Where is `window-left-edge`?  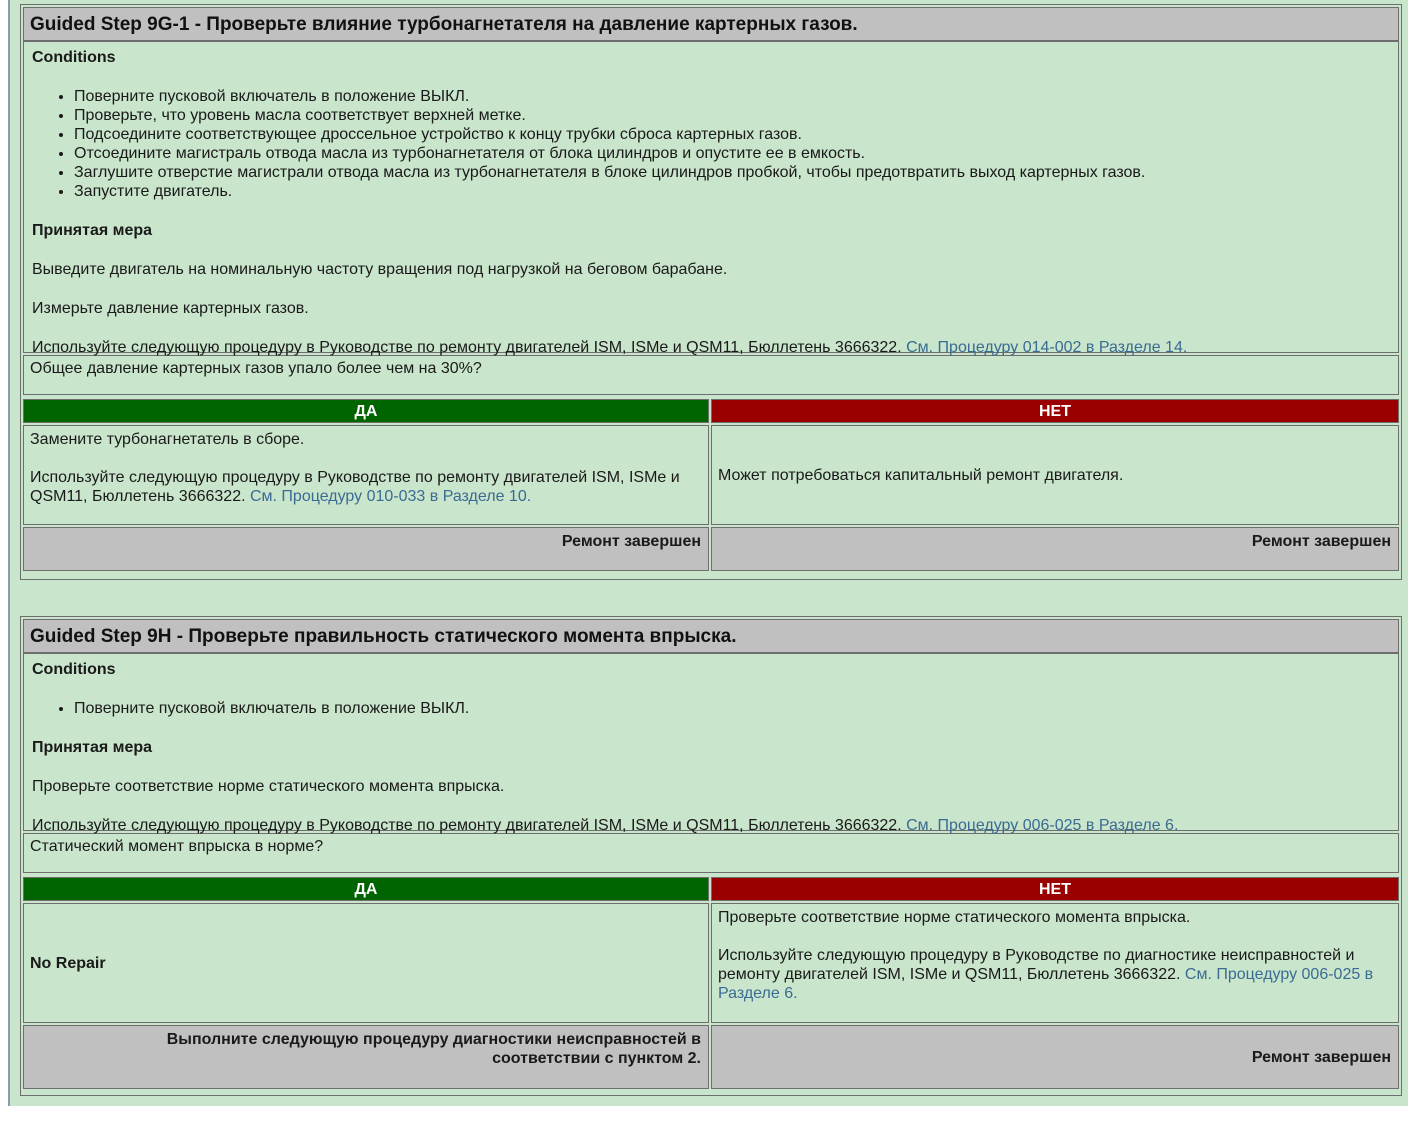 window-left-edge is located at coordinates (5, 553).